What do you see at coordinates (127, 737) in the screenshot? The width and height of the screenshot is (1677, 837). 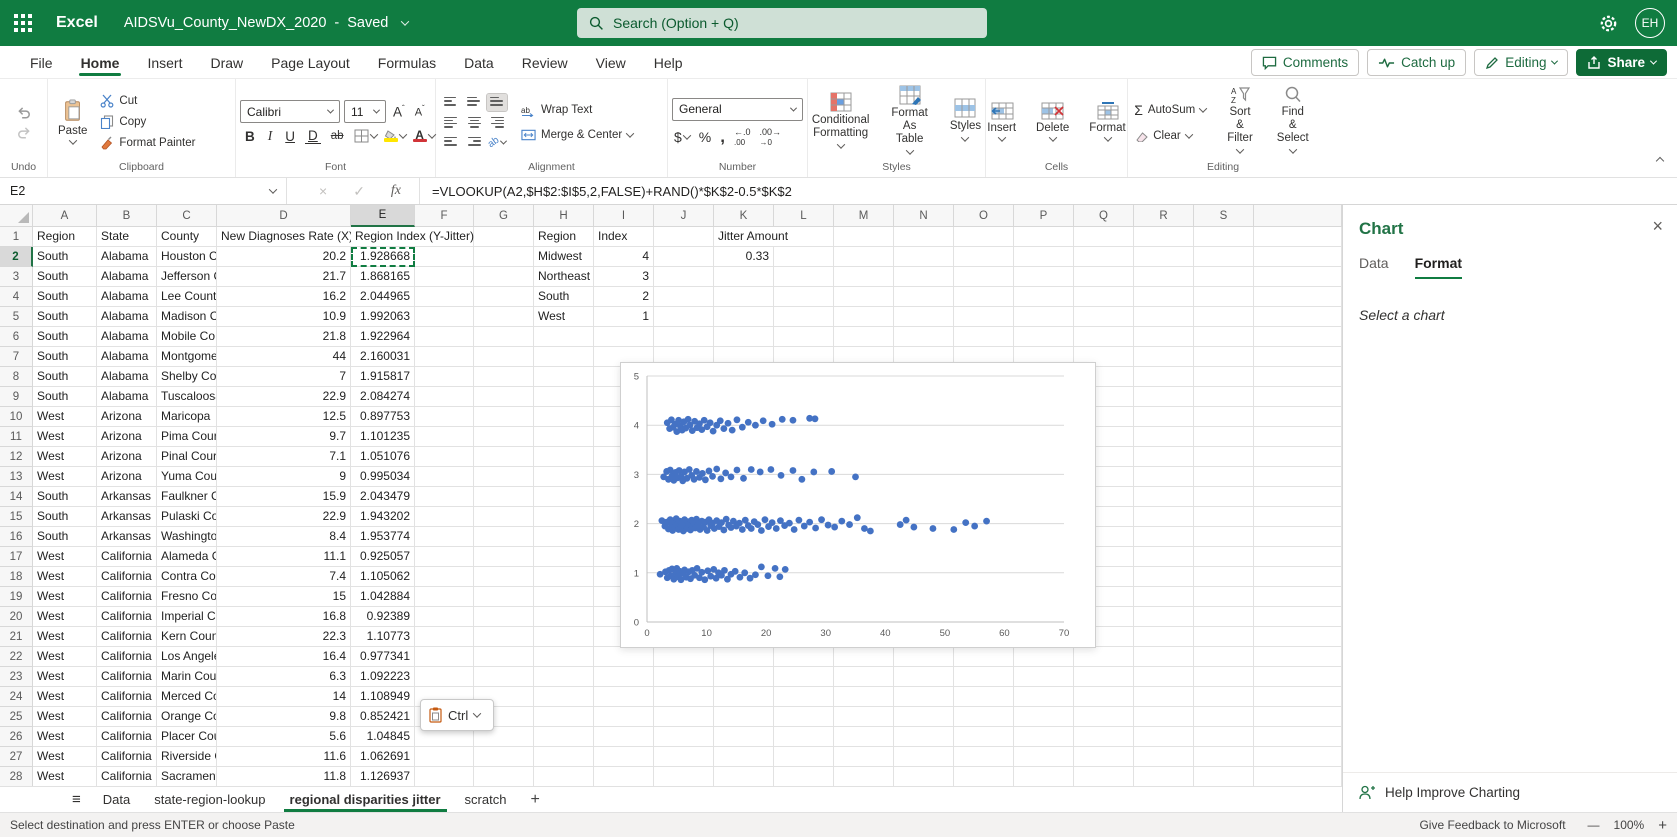 I see `cell-B26: California` at bounding box center [127, 737].